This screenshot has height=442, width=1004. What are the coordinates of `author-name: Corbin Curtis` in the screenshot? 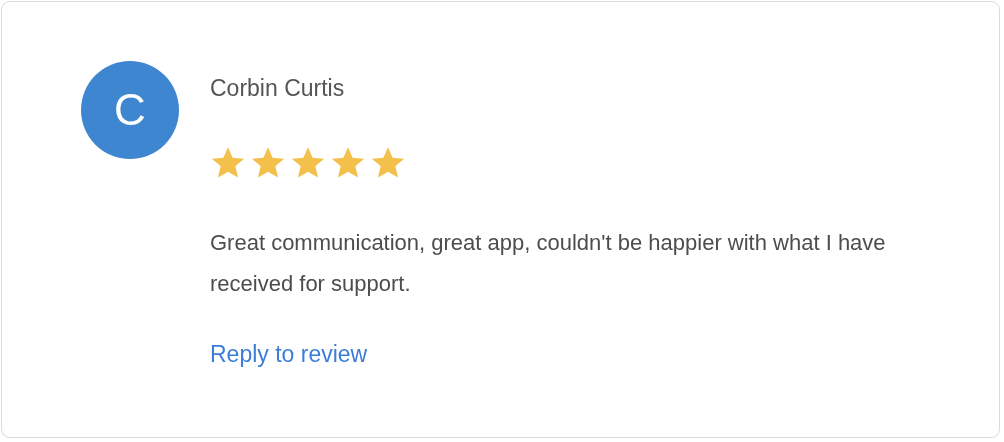 It's located at (277, 88).